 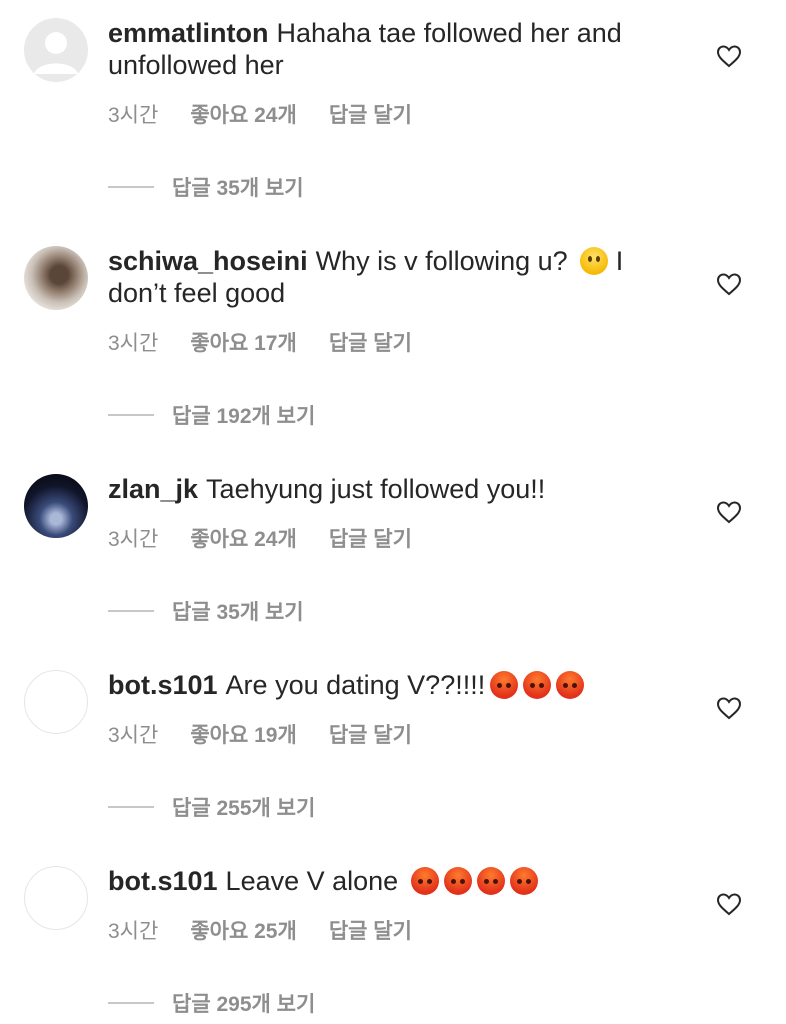 I want to click on default-avatar-icon, so click(x=56, y=53).